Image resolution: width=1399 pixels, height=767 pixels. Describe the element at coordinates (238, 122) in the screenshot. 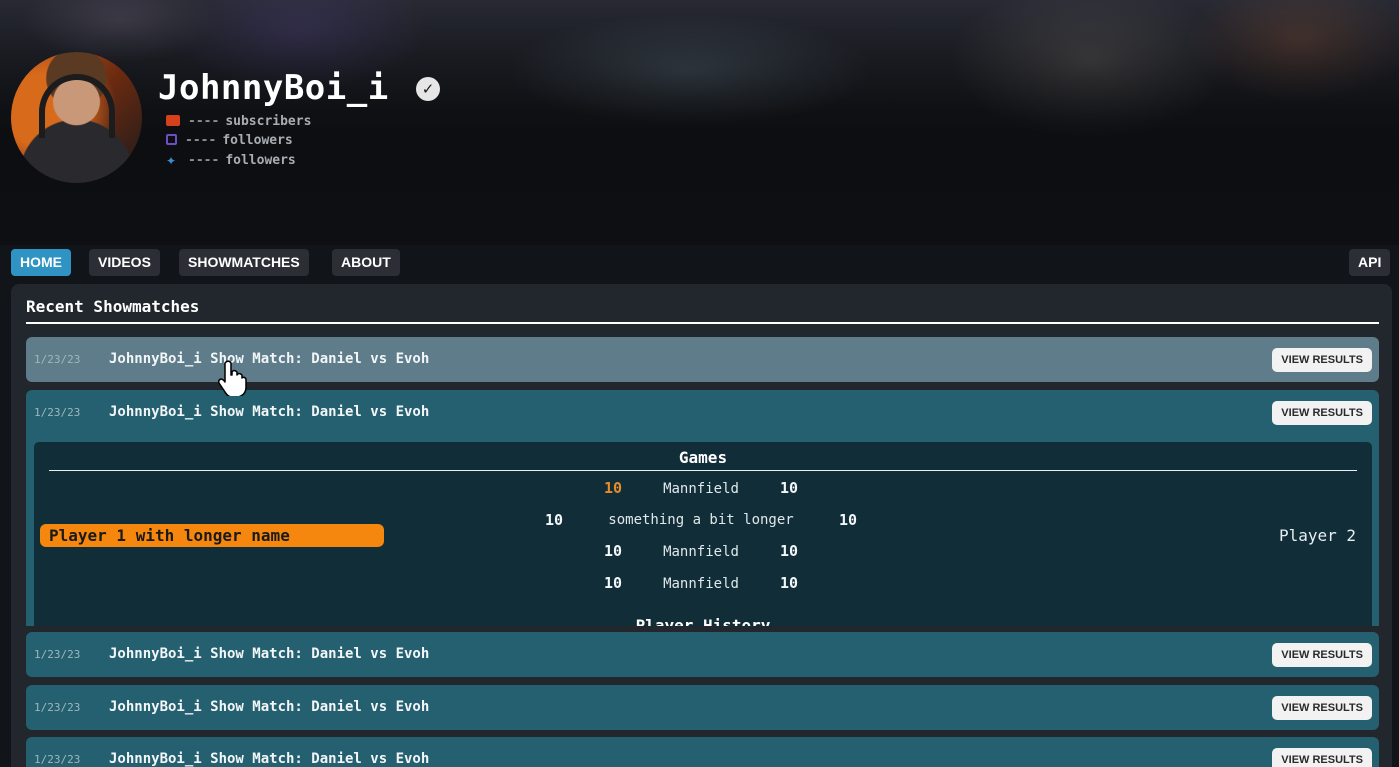

I see `youtube-subscribers-stat: ---- subscribers` at that location.